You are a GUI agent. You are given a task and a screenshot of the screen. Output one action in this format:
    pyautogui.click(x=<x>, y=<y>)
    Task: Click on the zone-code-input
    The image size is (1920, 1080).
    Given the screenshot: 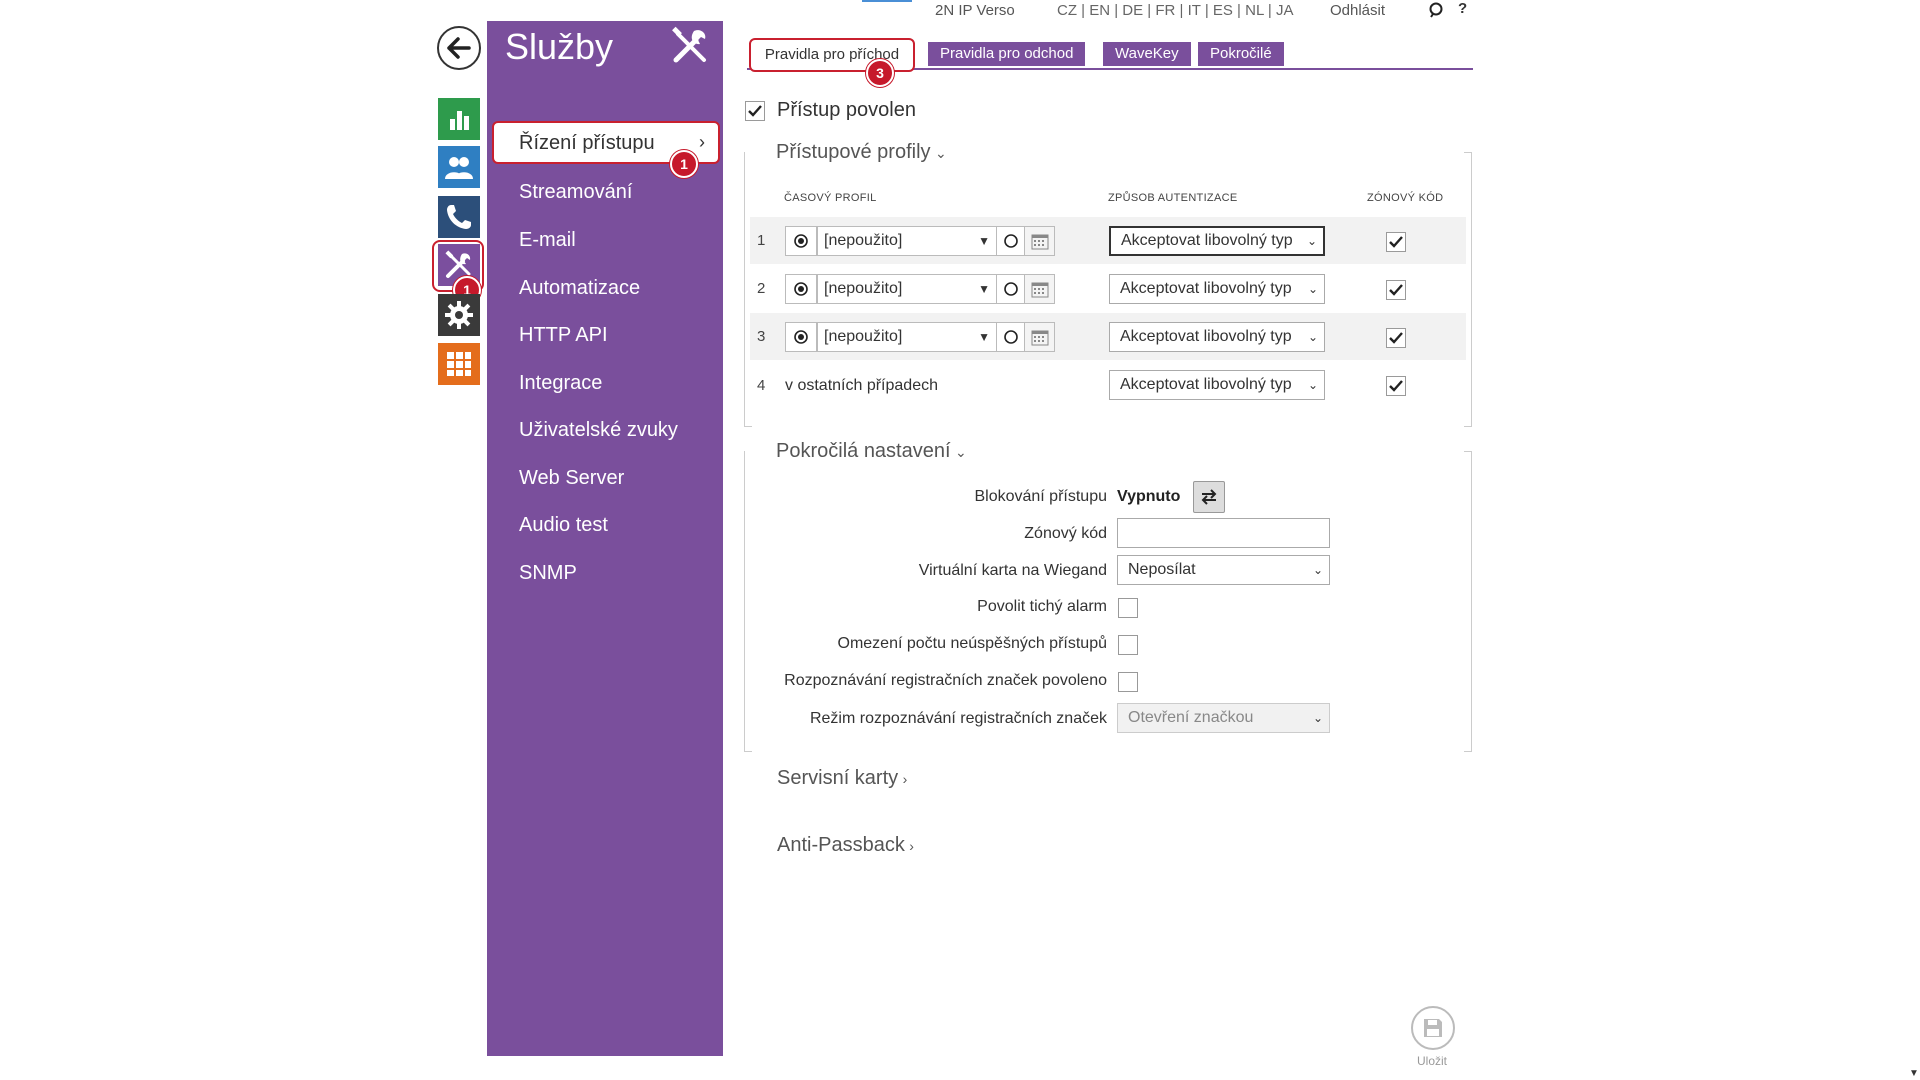 What is the action you would take?
    pyautogui.click(x=1223, y=533)
    